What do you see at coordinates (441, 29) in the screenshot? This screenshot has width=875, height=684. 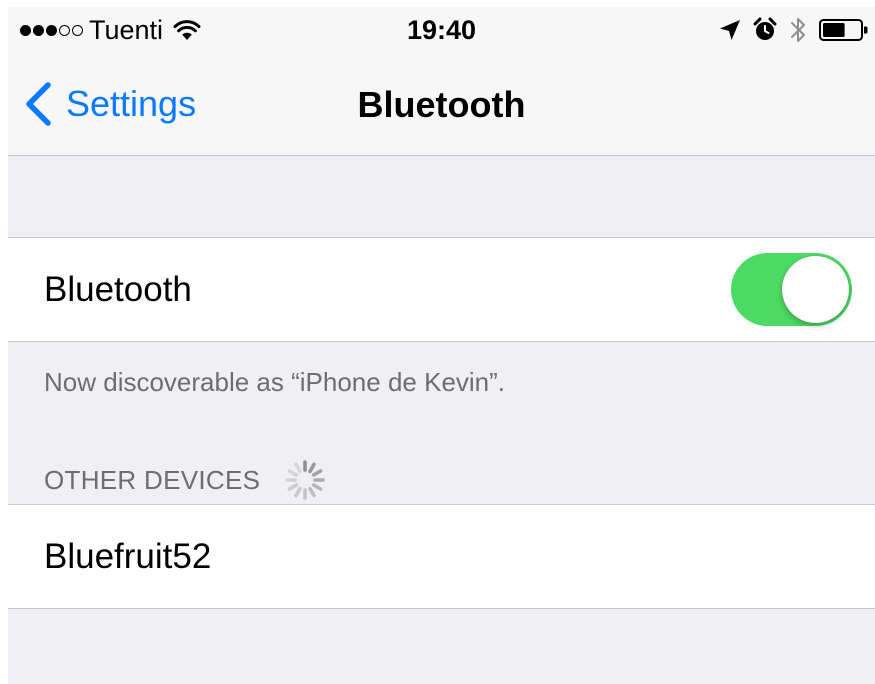 I see `status-bar: Tuenti 19:40` at bounding box center [441, 29].